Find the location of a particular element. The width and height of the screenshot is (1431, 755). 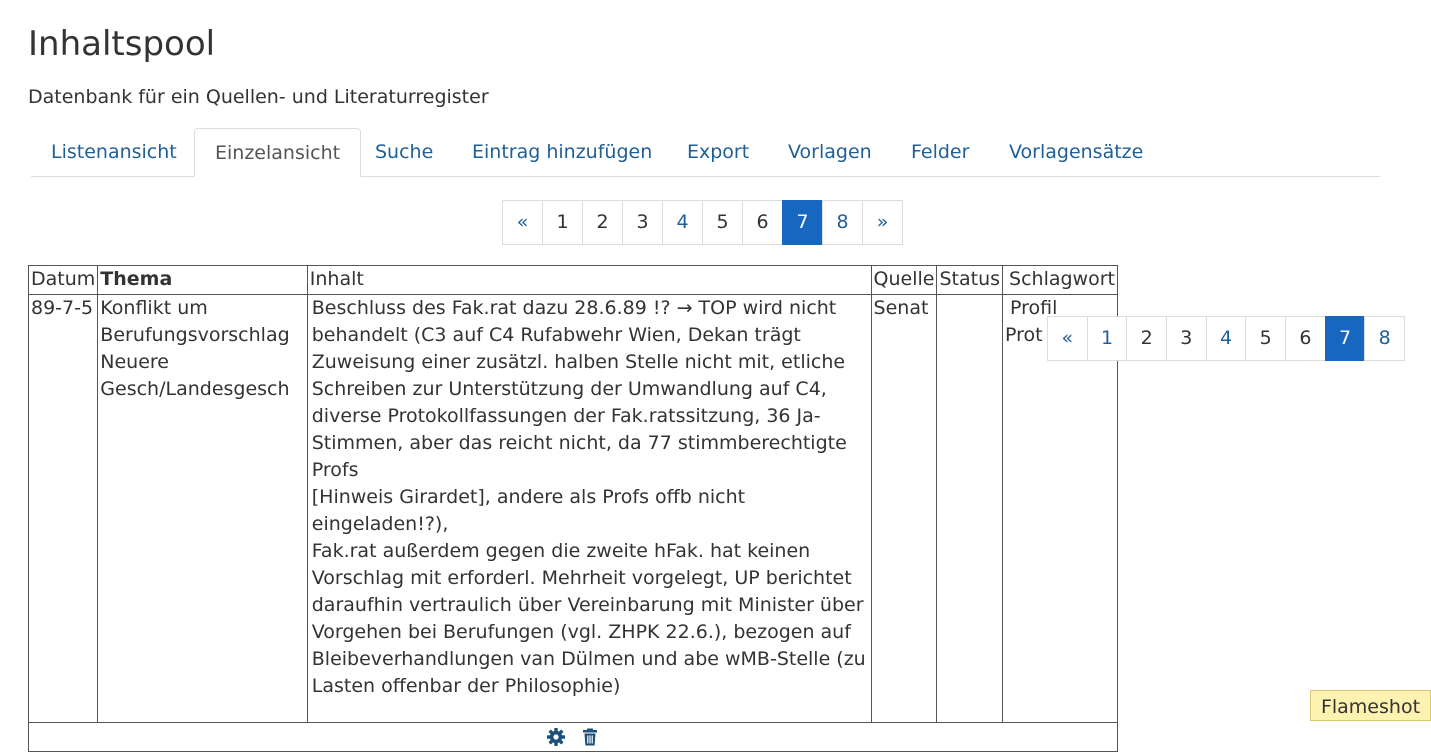

overlay-page-link-1: 1 is located at coordinates (1107, 338).